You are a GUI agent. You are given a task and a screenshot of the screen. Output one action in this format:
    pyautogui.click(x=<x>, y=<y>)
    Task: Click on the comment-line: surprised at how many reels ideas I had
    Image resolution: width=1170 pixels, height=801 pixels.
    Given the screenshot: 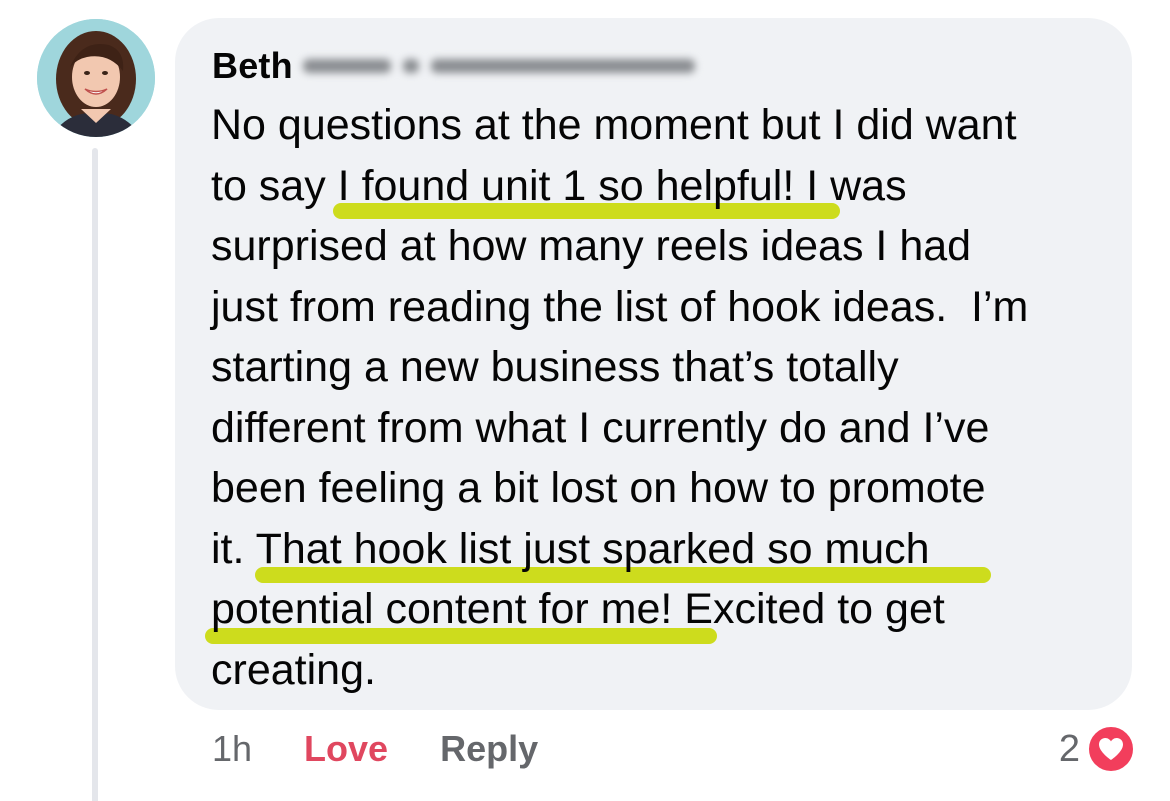 What is the action you would take?
    pyautogui.click(x=591, y=246)
    